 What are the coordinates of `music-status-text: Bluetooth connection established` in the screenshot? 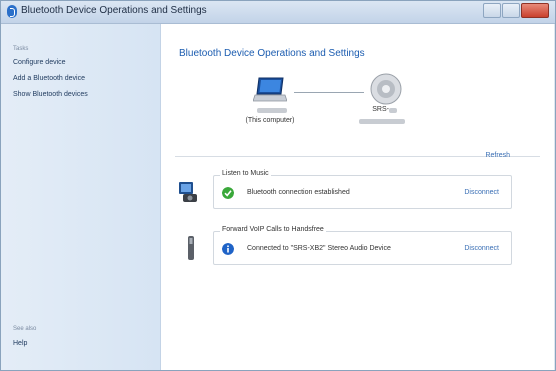 It's located at (298, 192).